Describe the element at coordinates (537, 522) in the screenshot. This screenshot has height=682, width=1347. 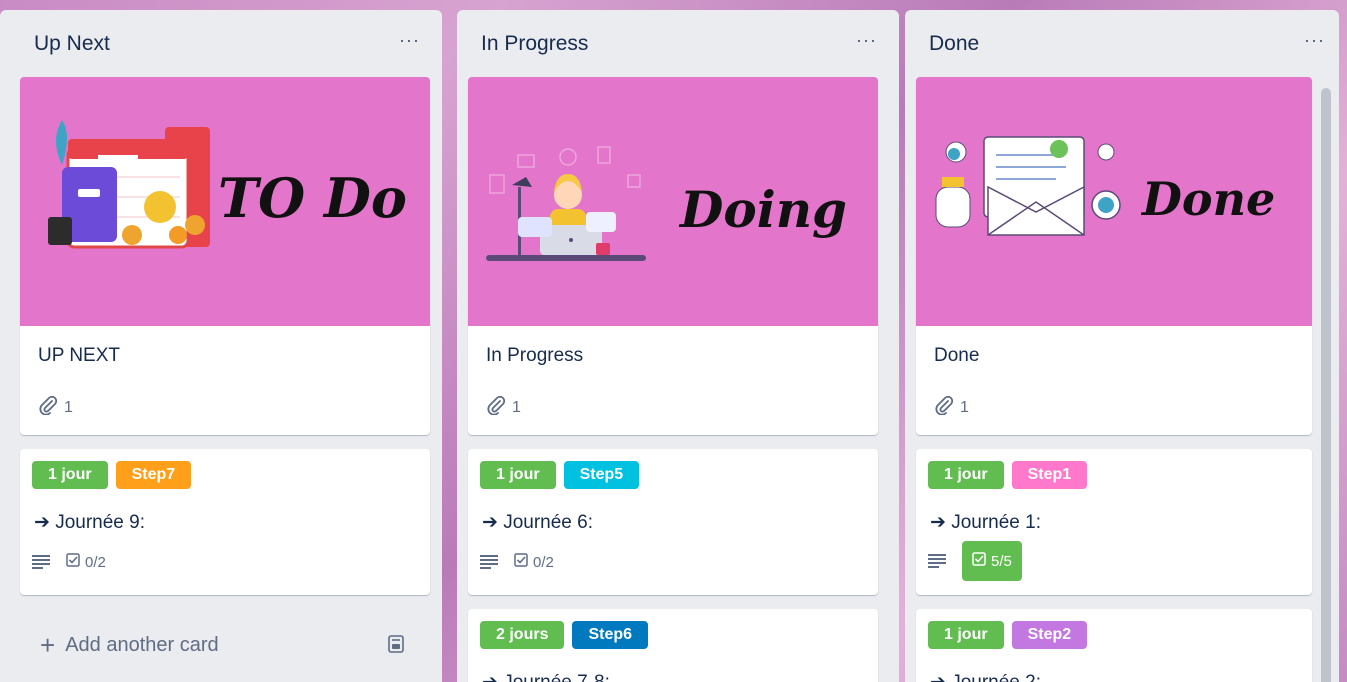
I see `card-title: ➔ Journée 6:` at that location.